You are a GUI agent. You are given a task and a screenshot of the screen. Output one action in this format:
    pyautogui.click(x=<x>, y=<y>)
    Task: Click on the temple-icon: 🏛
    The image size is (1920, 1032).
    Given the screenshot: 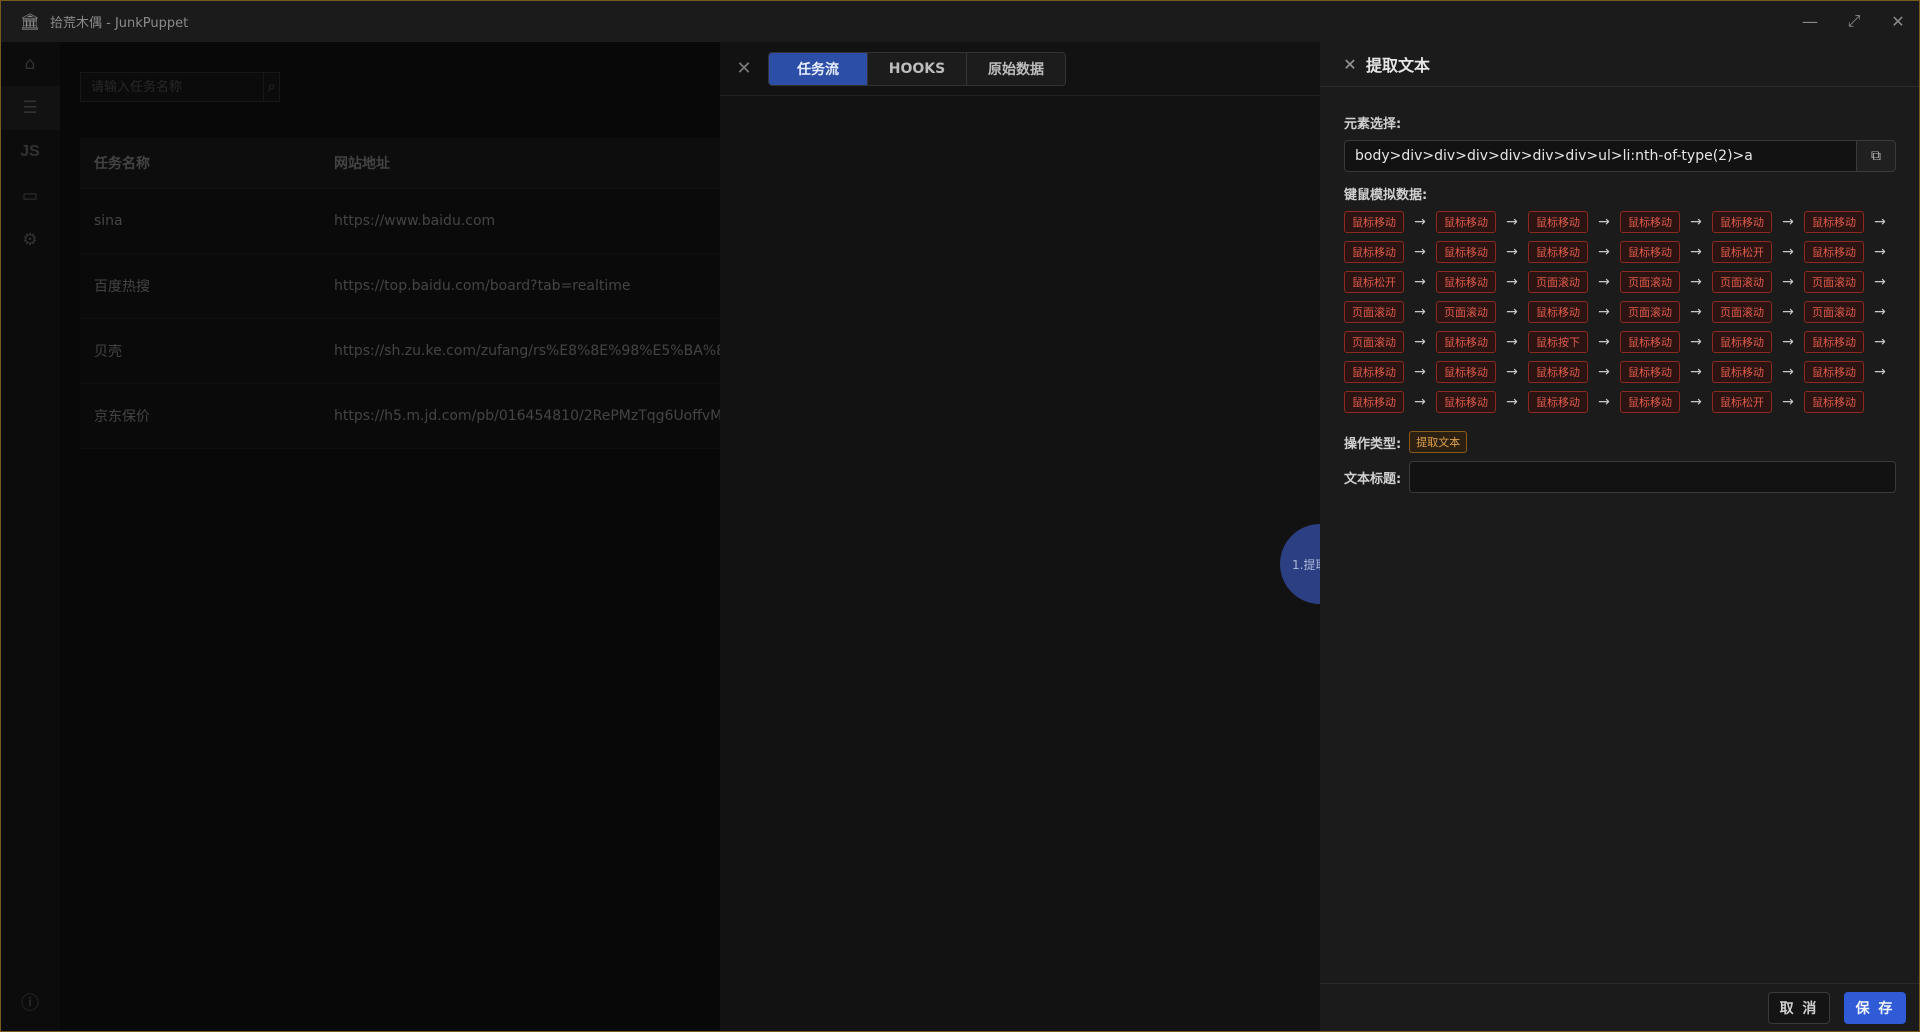 What is the action you would take?
    pyautogui.click(x=30, y=21)
    